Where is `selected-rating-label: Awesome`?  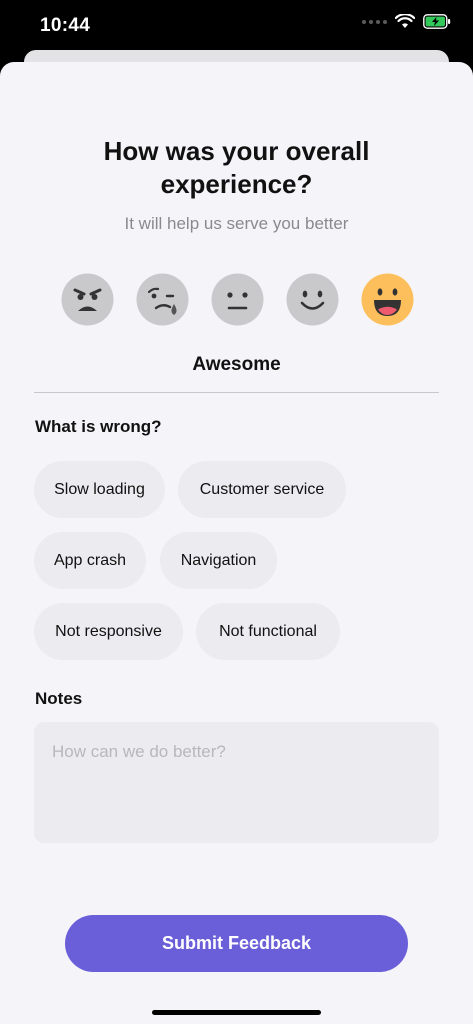 selected-rating-label: Awesome is located at coordinates (236, 364).